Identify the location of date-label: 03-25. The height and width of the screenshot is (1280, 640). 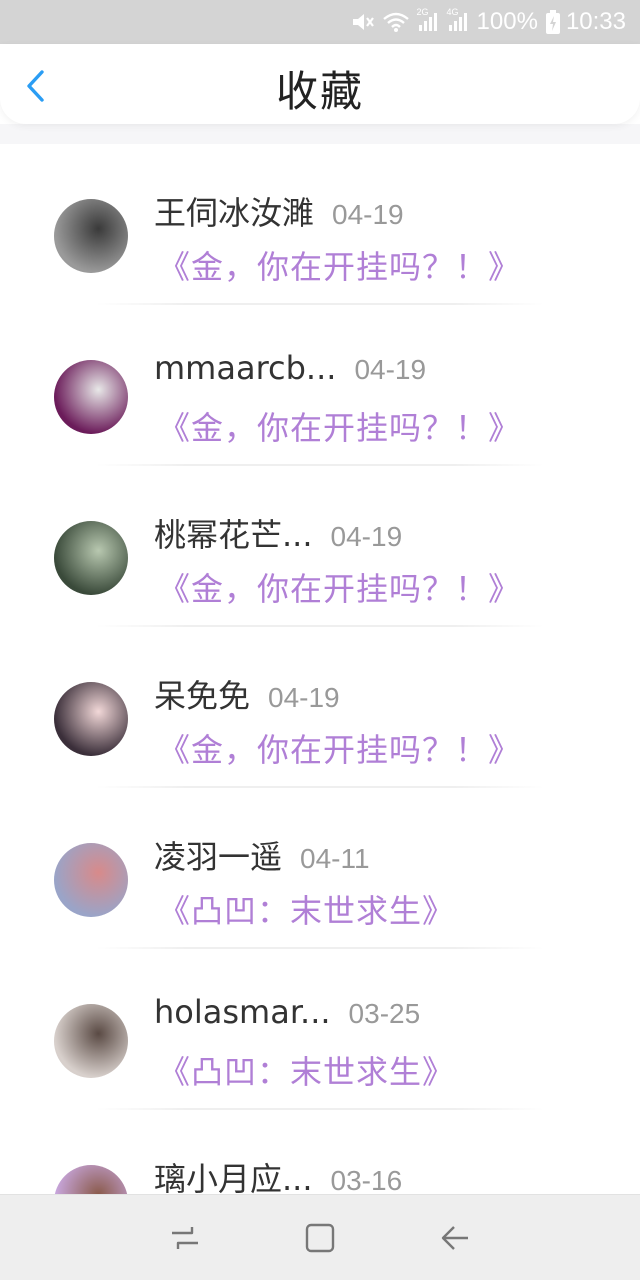
(384, 1013).